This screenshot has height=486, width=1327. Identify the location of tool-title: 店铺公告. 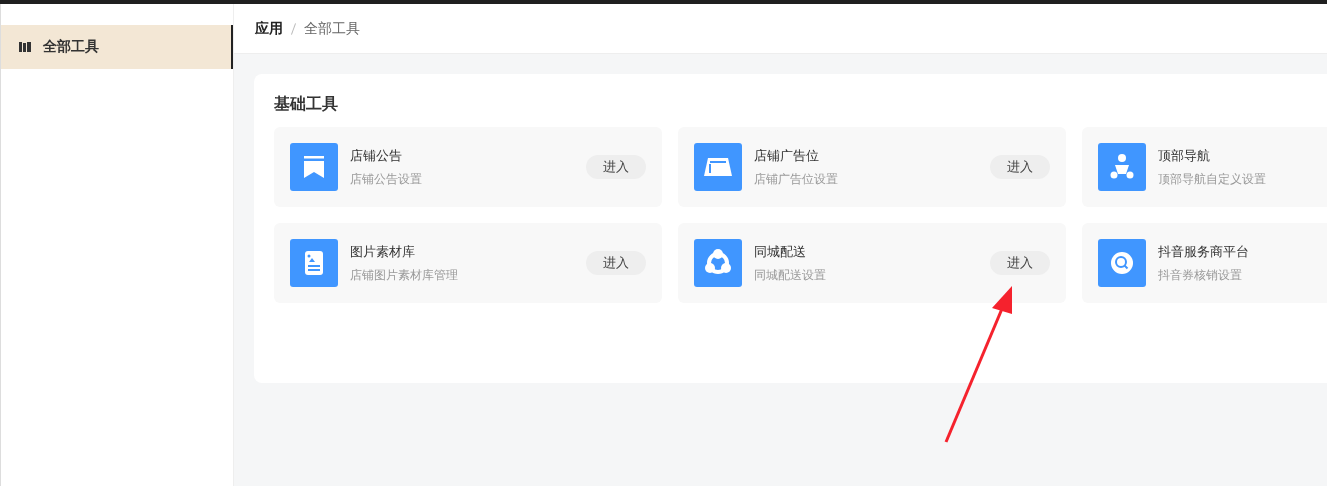
(376, 155).